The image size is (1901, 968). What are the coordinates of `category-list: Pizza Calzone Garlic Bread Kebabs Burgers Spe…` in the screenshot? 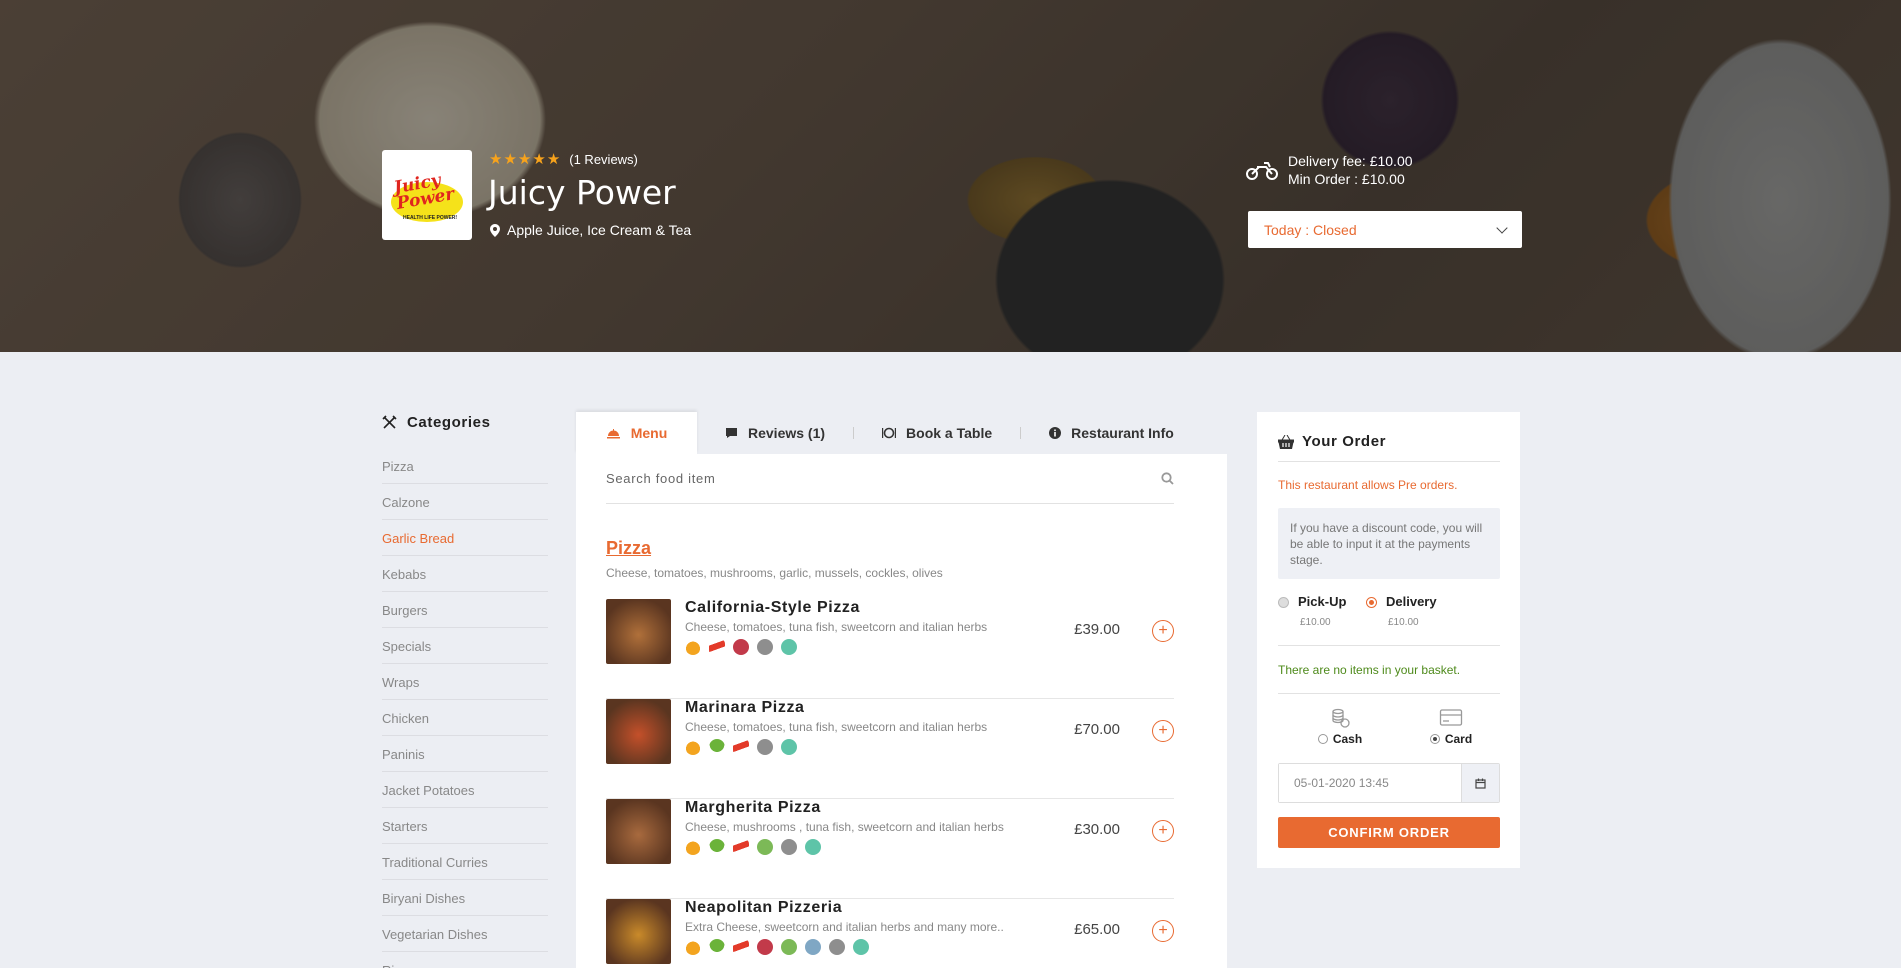 It's located at (465, 708).